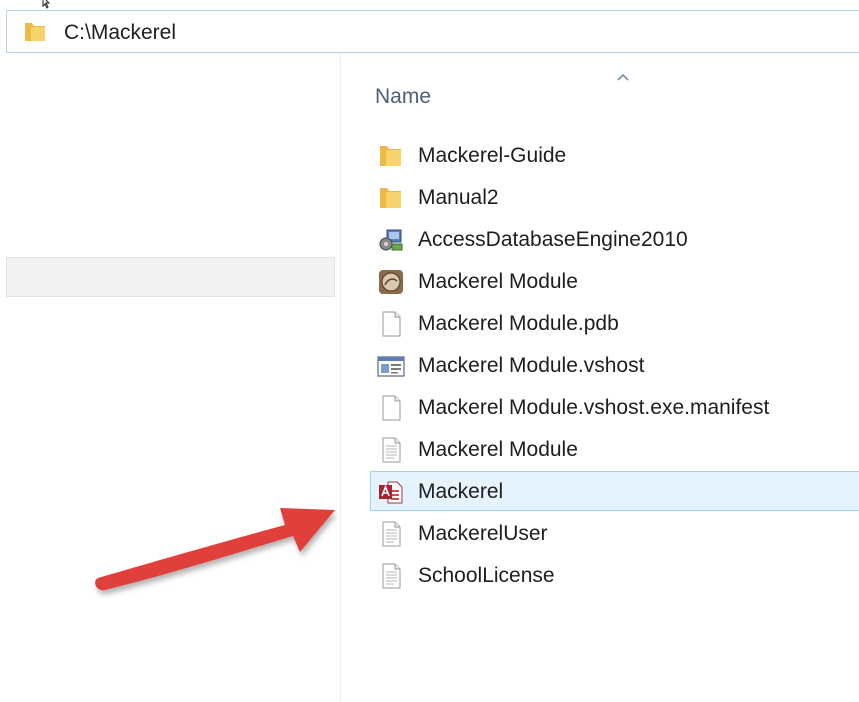  What do you see at coordinates (215, 549) in the screenshot?
I see `annotation-arrow-icon` at bounding box center [215, 549].